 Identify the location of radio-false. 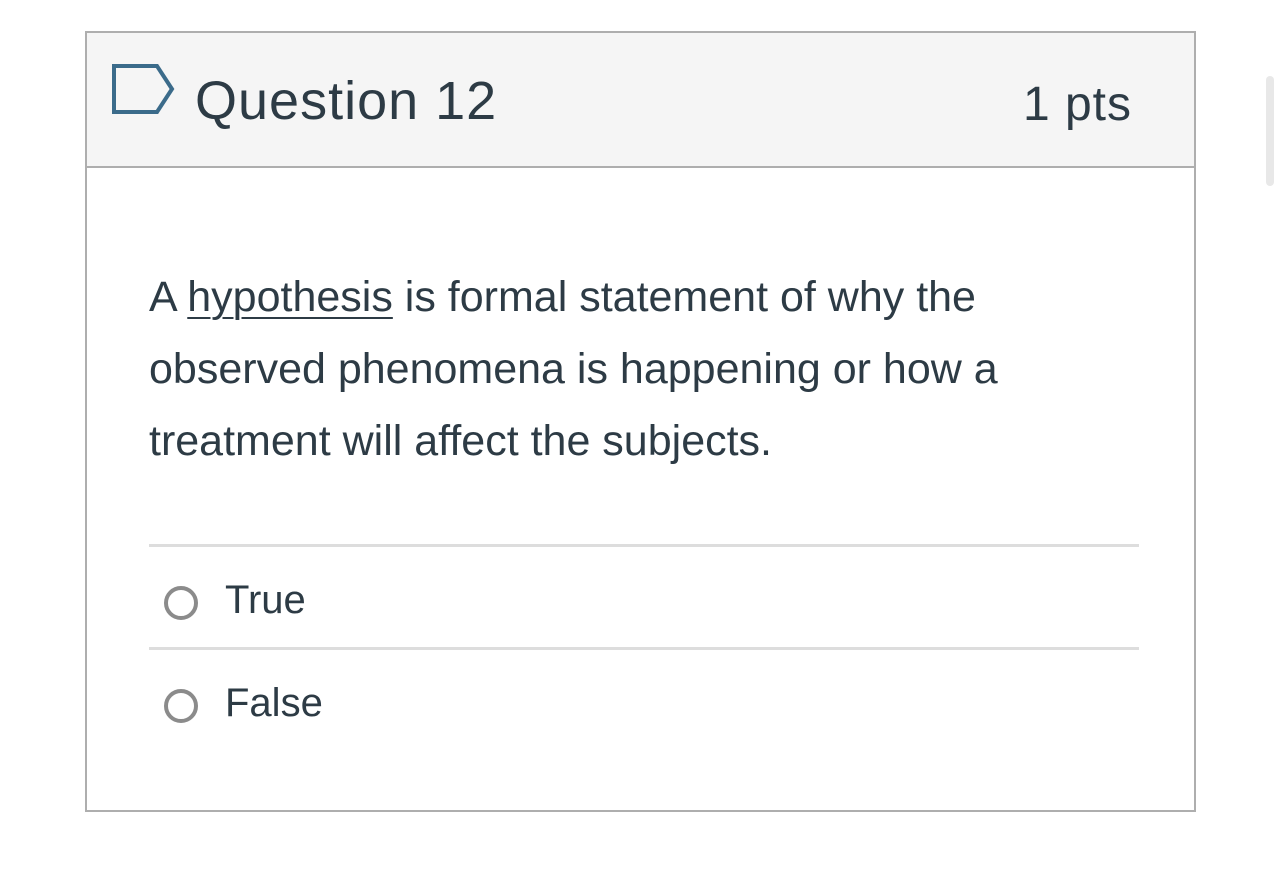
(181, 706).